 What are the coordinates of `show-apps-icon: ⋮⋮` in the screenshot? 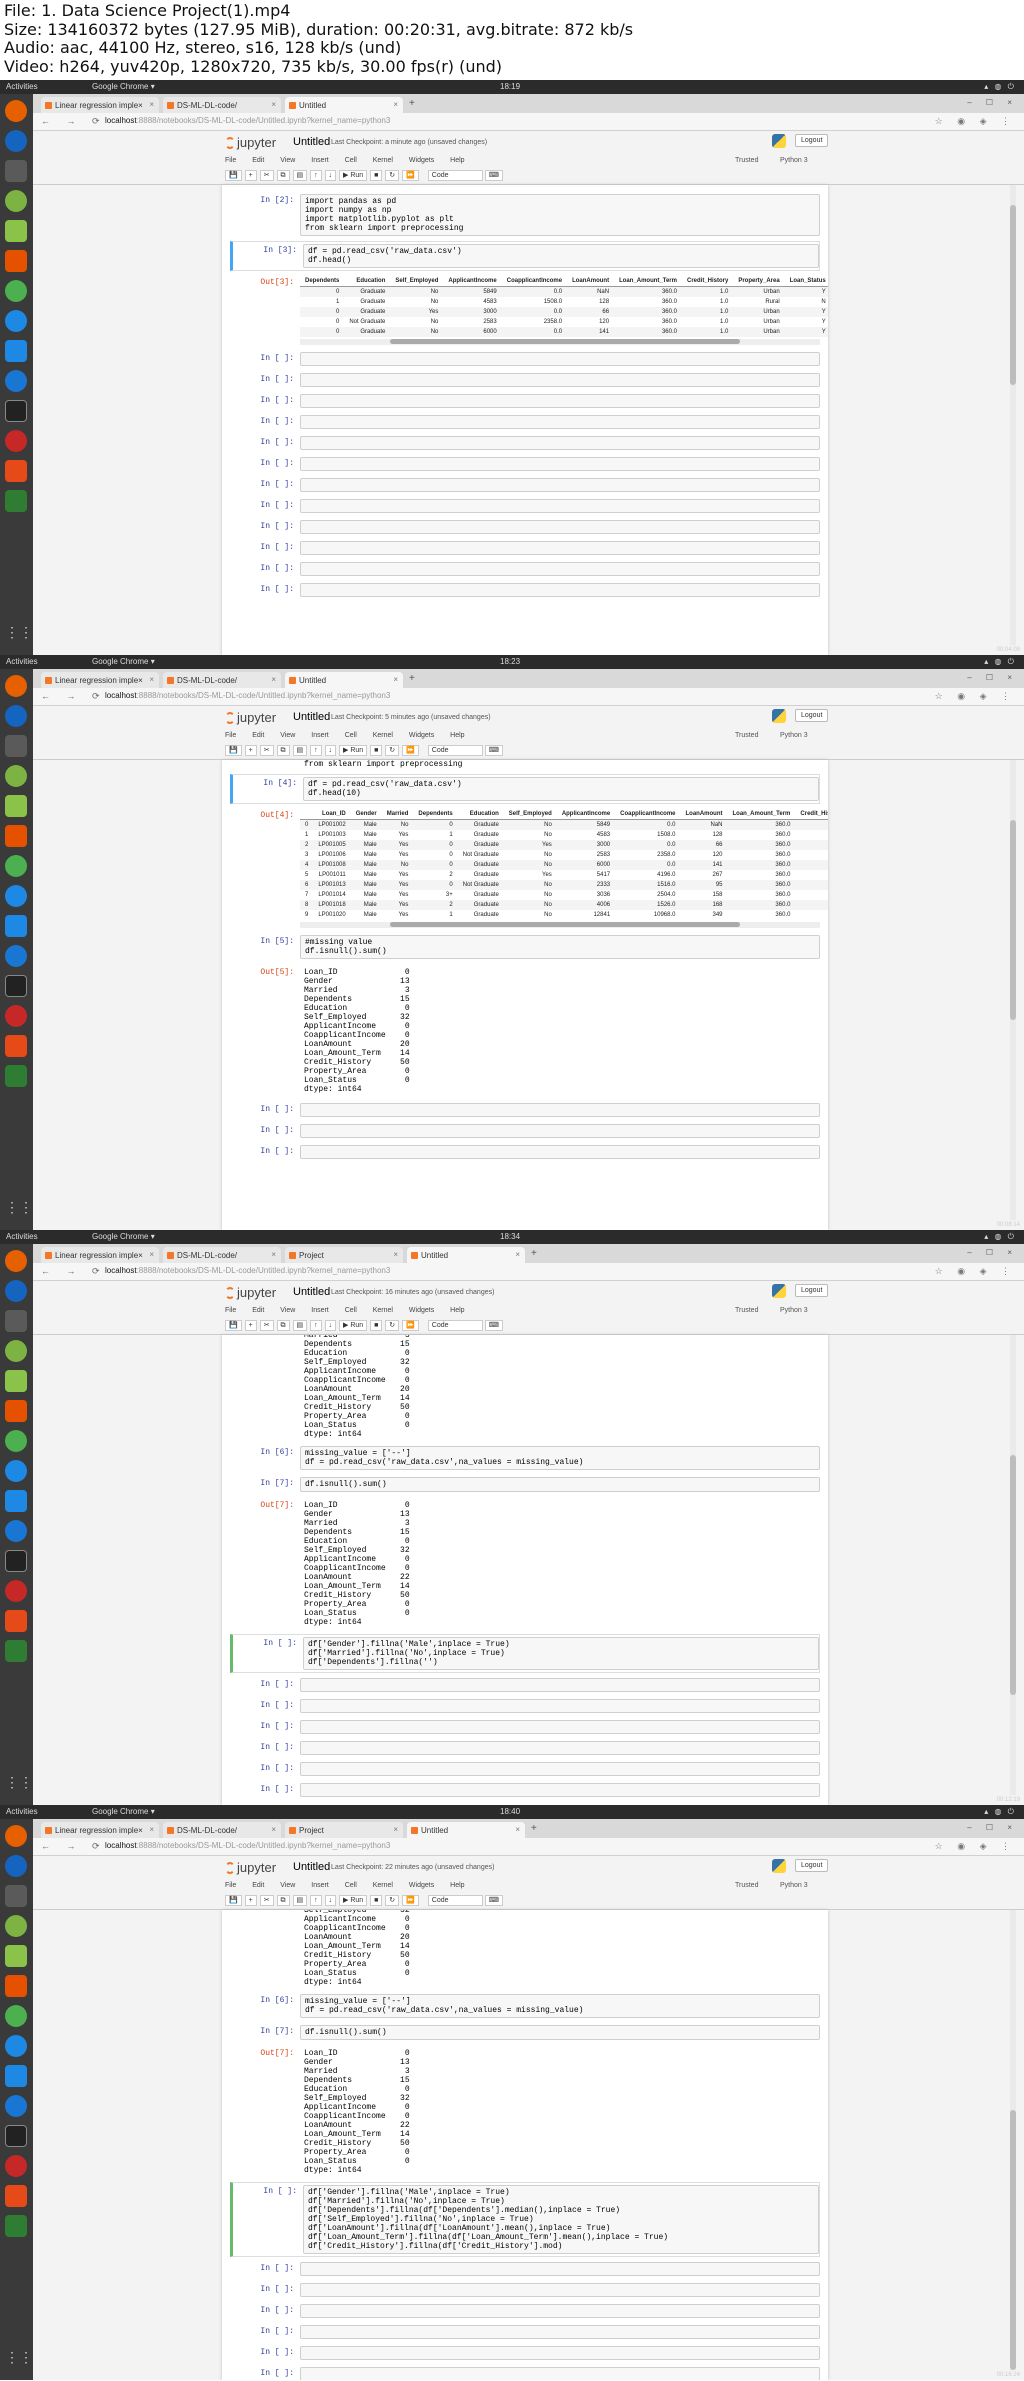 It's located at (19, 1785).